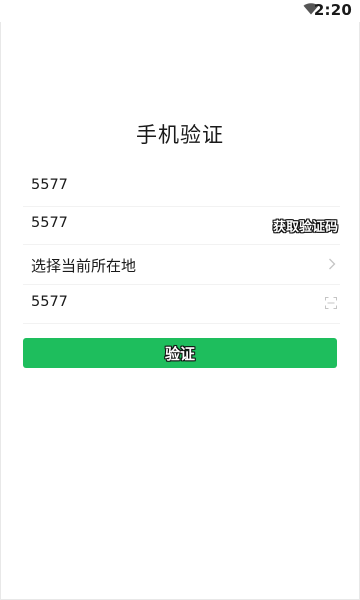 Image resolution: width=360 pixels, height=600 pixels. Describe the element at coordinates (181, 187) in the screenshot. I see `phone-field: 5577` at that location.